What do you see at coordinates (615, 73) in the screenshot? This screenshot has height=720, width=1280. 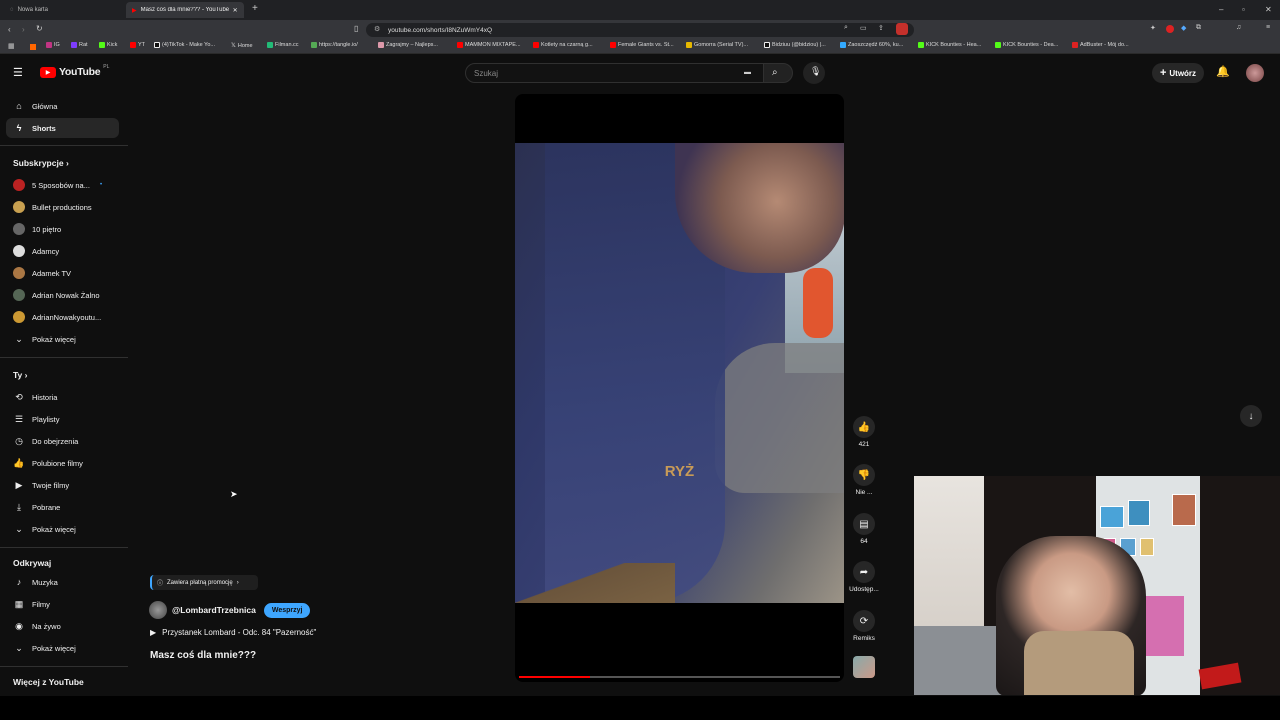 I see `search-input: Szukaj ▬` at bounding box center [615, 73].